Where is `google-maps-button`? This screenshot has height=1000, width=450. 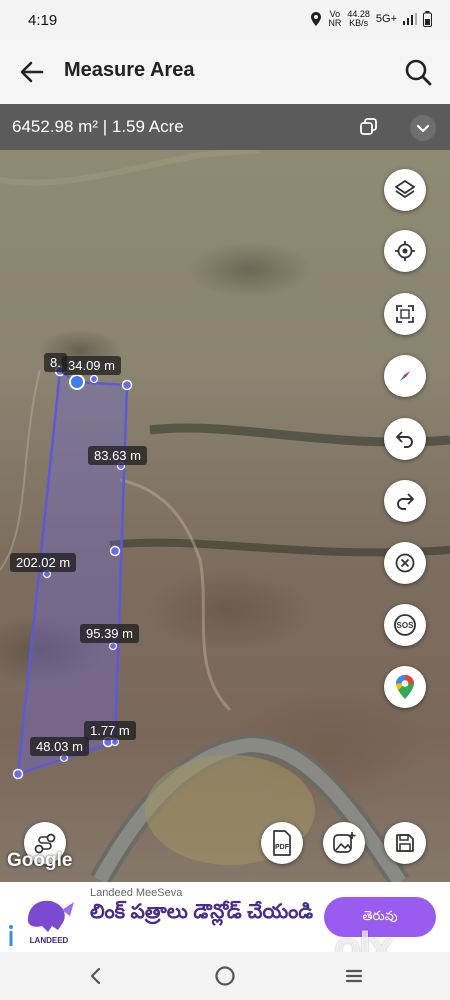 google-maps-button is located at coordinates (405, 687).